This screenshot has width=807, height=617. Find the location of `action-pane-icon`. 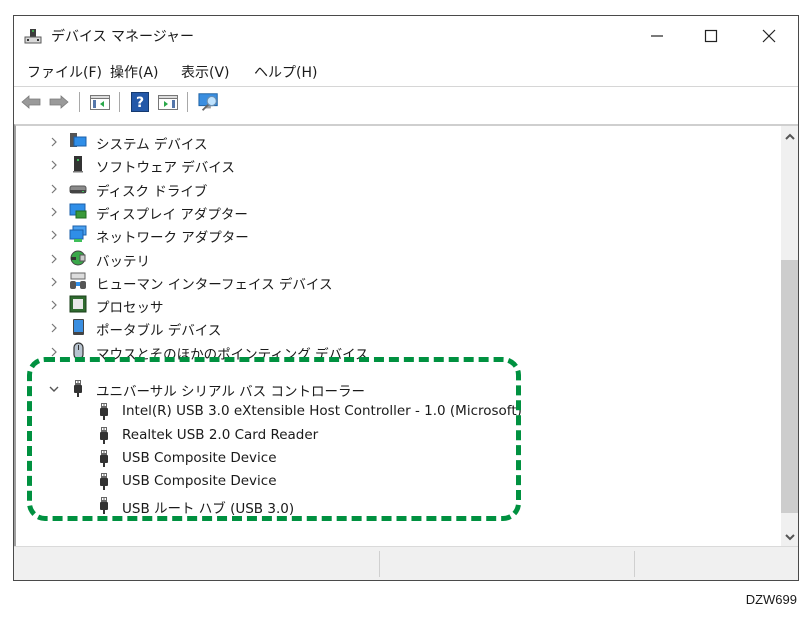

action-pane-icon is located at coordinates (168, 102).